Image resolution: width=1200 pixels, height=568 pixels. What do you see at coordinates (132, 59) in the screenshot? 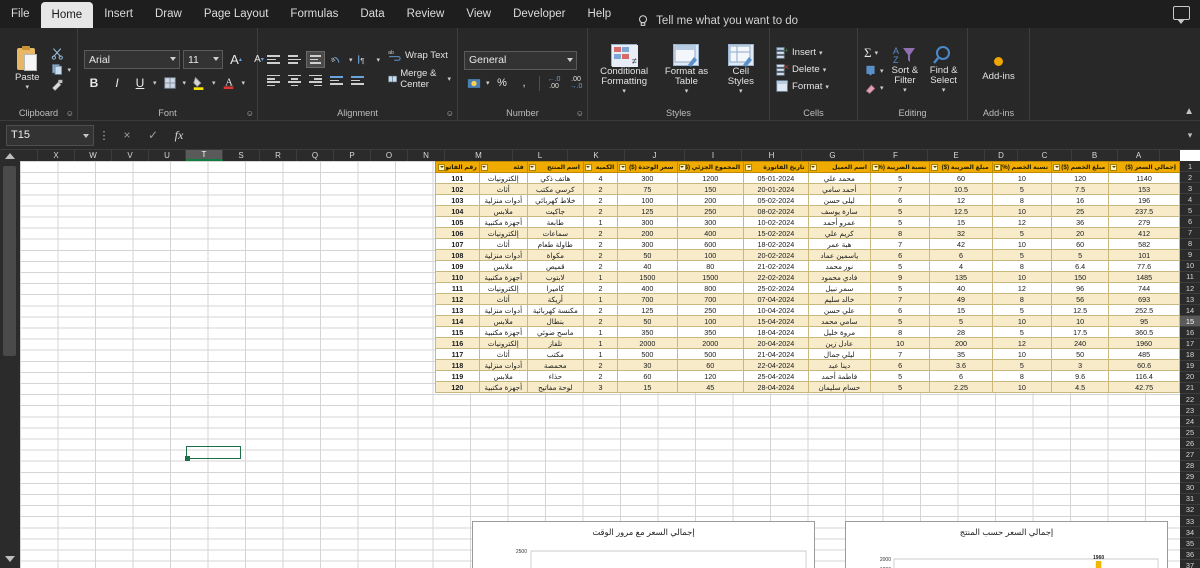
I see `font-family-input: Arial` at bounding box center [132, 59].